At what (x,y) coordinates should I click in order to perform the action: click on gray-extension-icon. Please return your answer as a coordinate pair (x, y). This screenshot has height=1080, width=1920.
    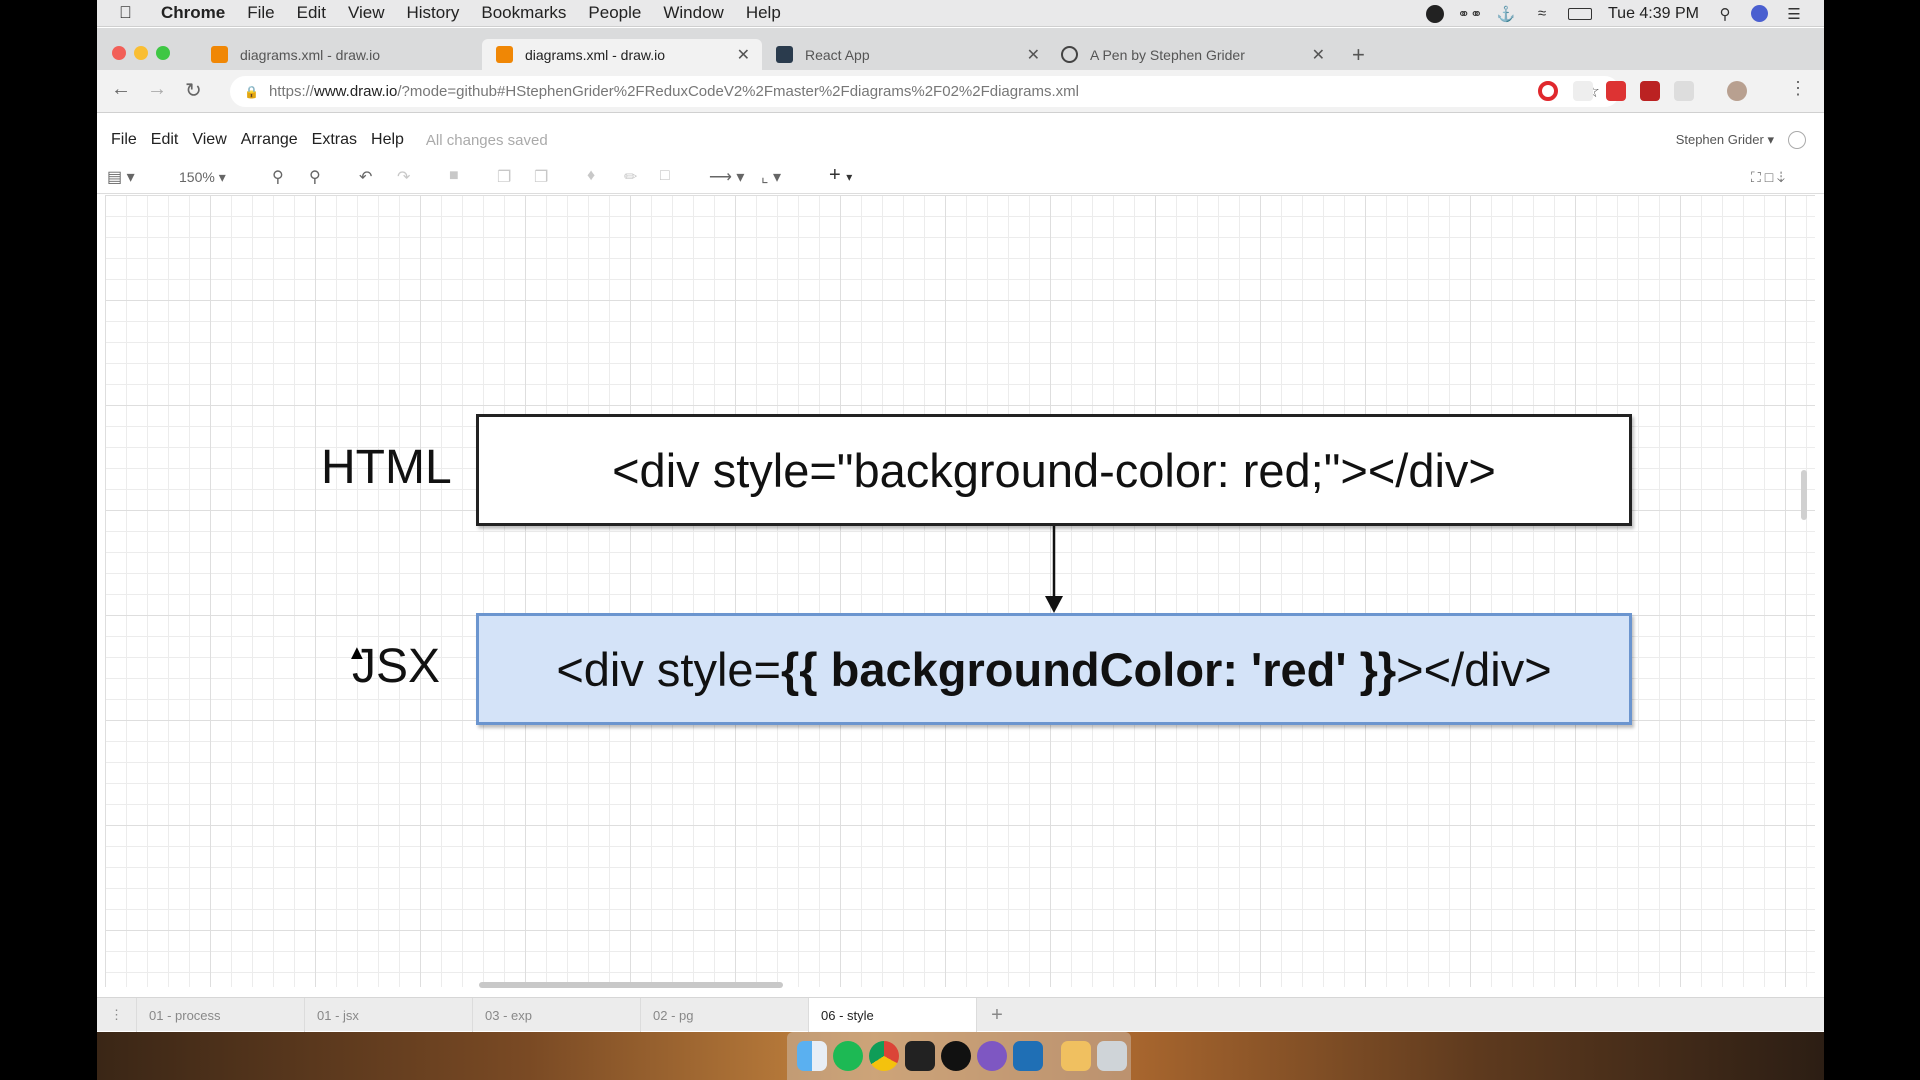
    Looking at the image, I should click on (1684, 91).